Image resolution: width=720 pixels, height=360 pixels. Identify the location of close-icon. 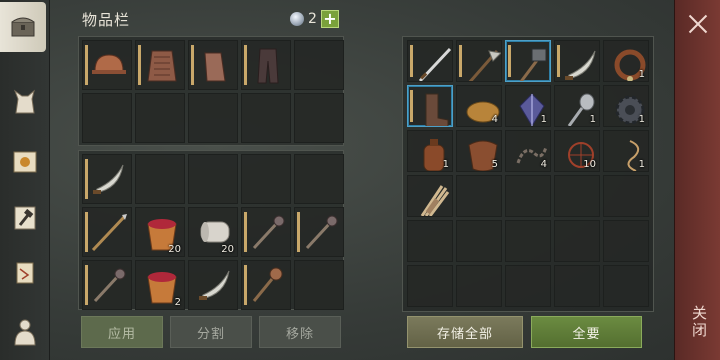
(698, 24).